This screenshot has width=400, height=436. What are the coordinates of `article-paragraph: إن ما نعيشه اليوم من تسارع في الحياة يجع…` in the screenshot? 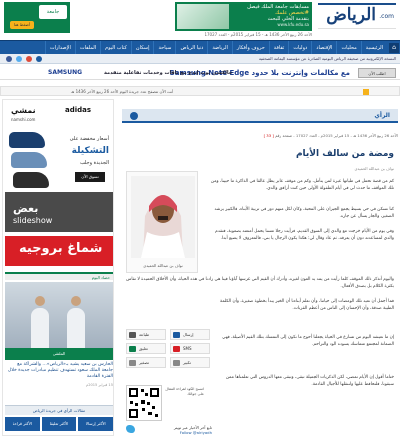 It's located at (308, 341).